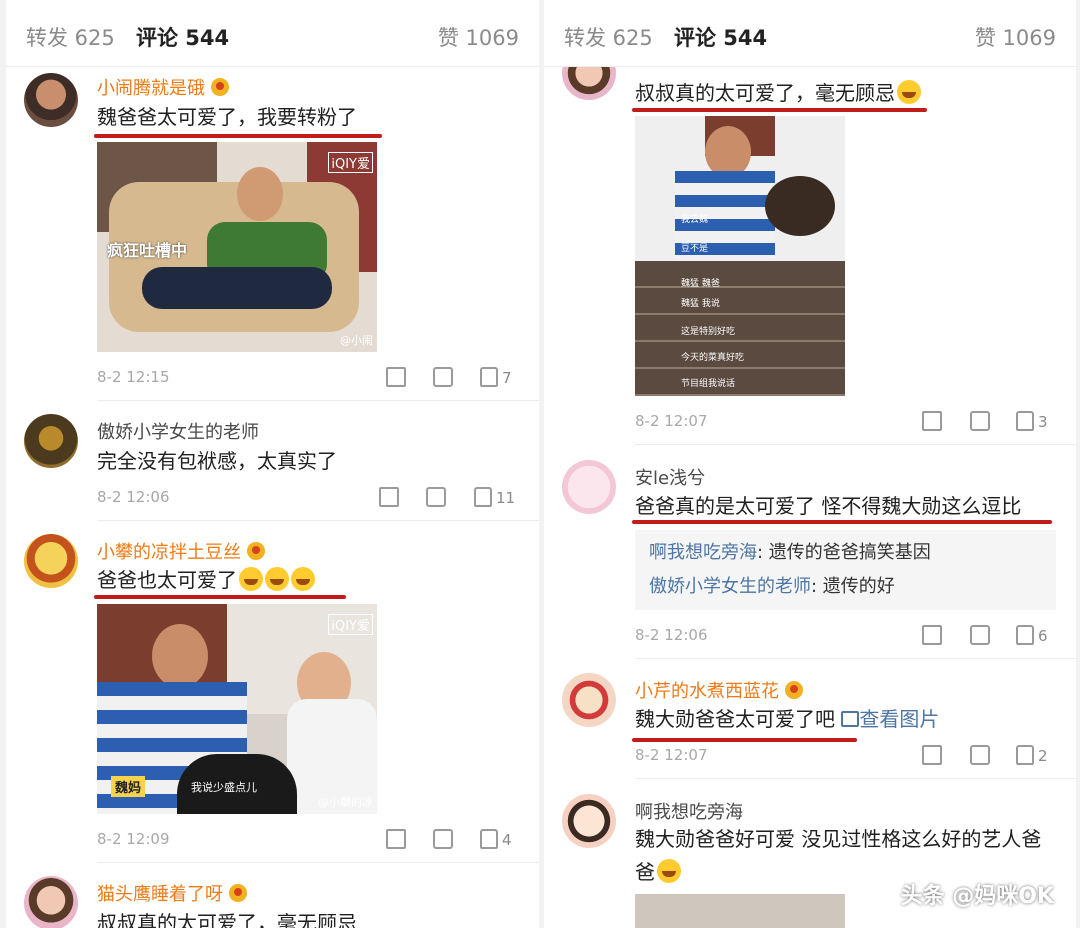 This screenshot has width=1080, height=928. I want to click on like-button: 11, so click(494, 497).